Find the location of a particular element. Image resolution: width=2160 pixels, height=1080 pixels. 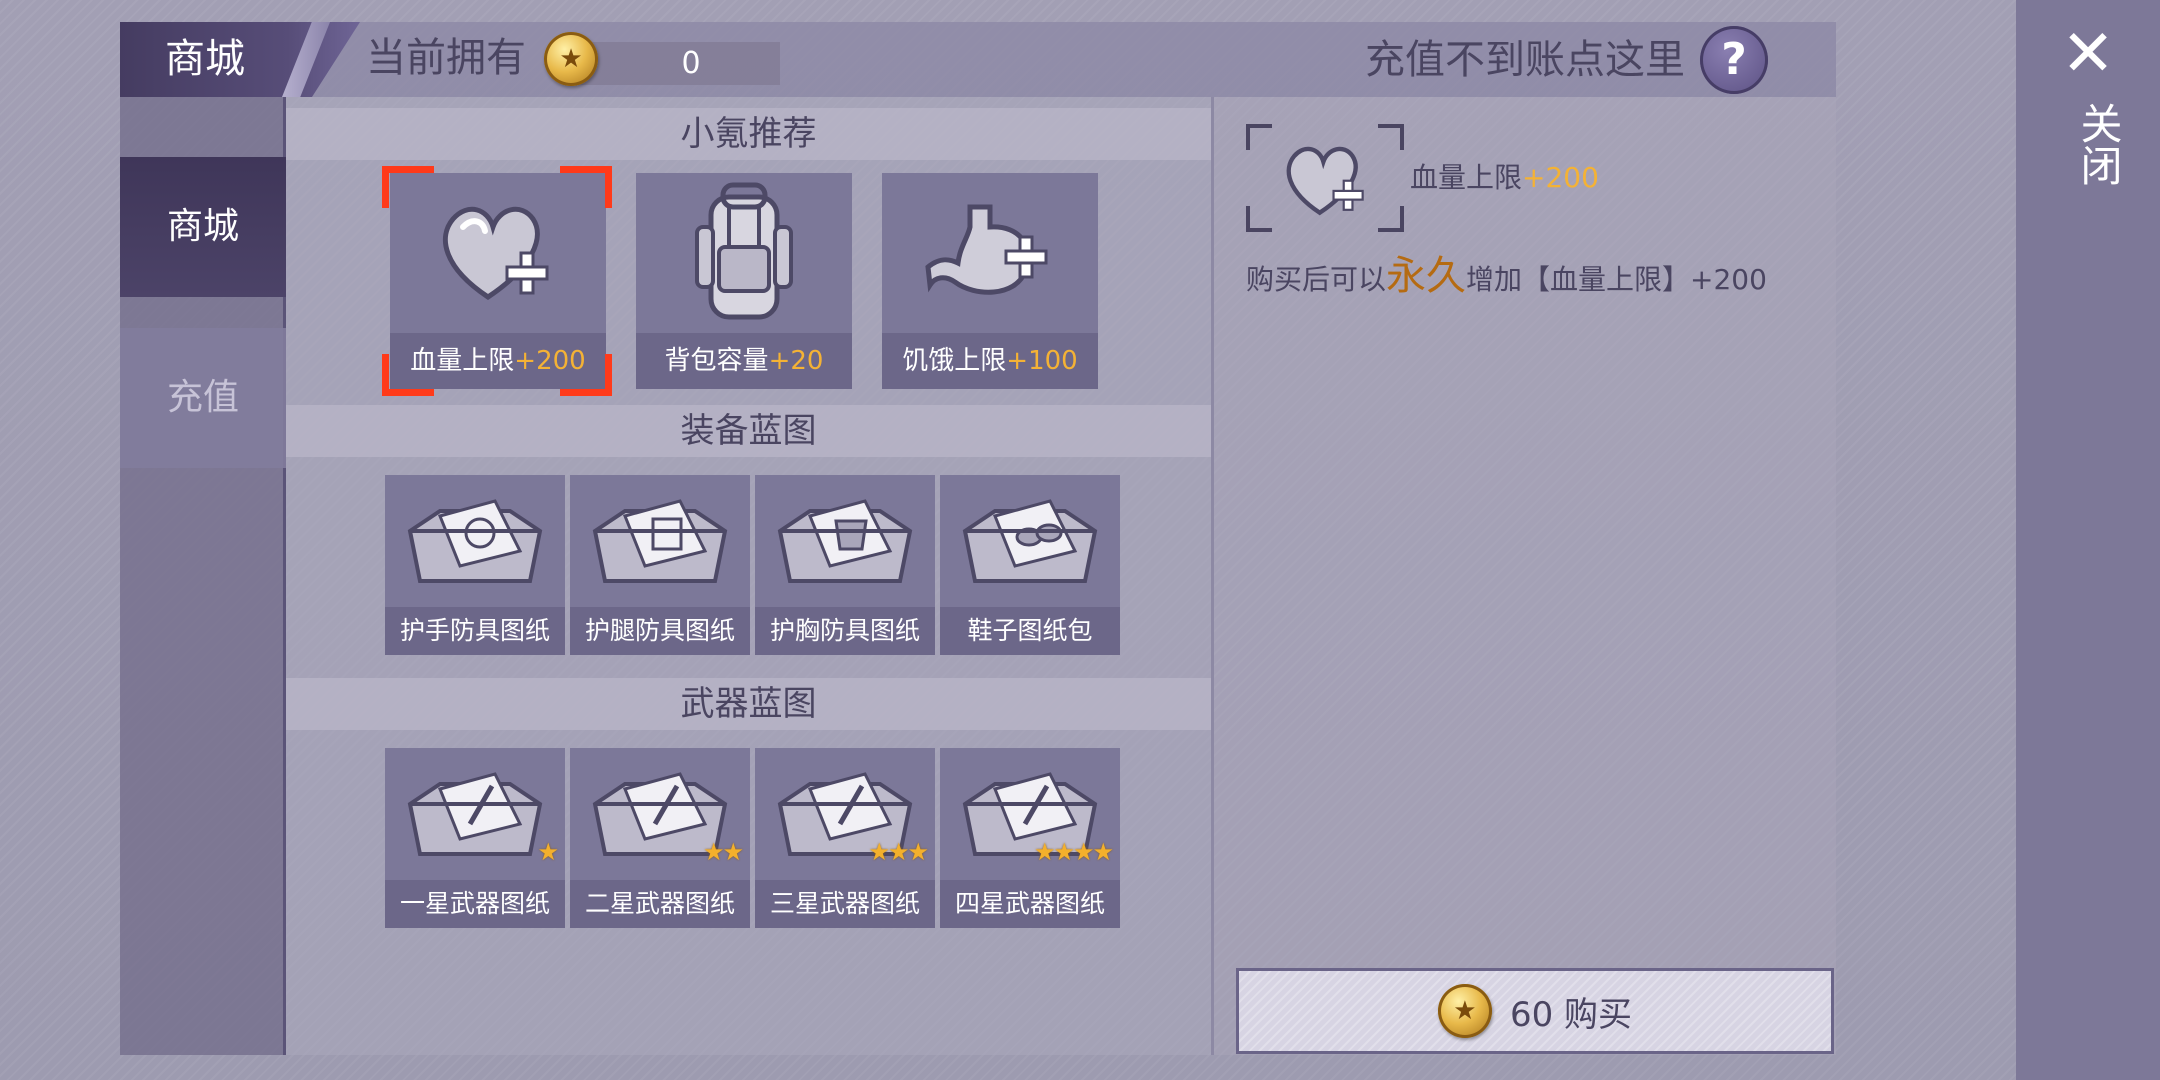

shop-item-hunger-max: 饥饿上限+100 is located at coordinates (990, 281).